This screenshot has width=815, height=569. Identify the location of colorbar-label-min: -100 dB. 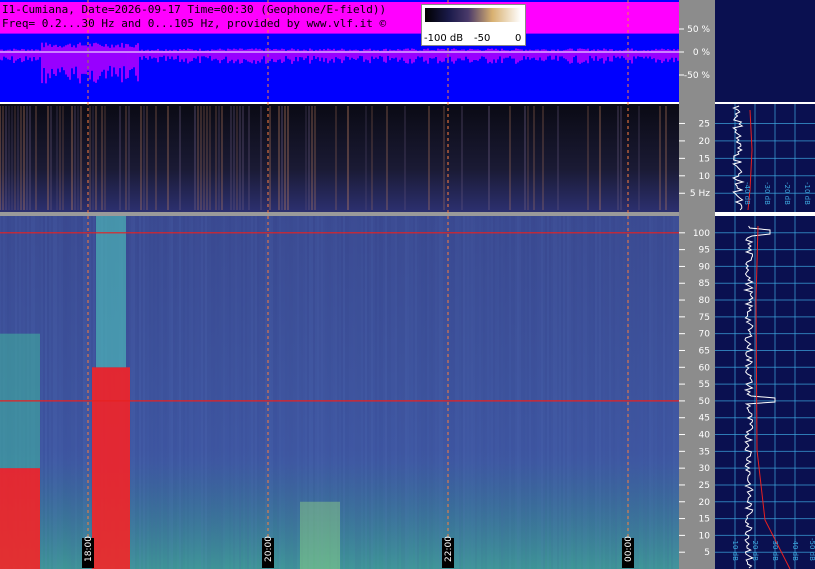
(444, 38).